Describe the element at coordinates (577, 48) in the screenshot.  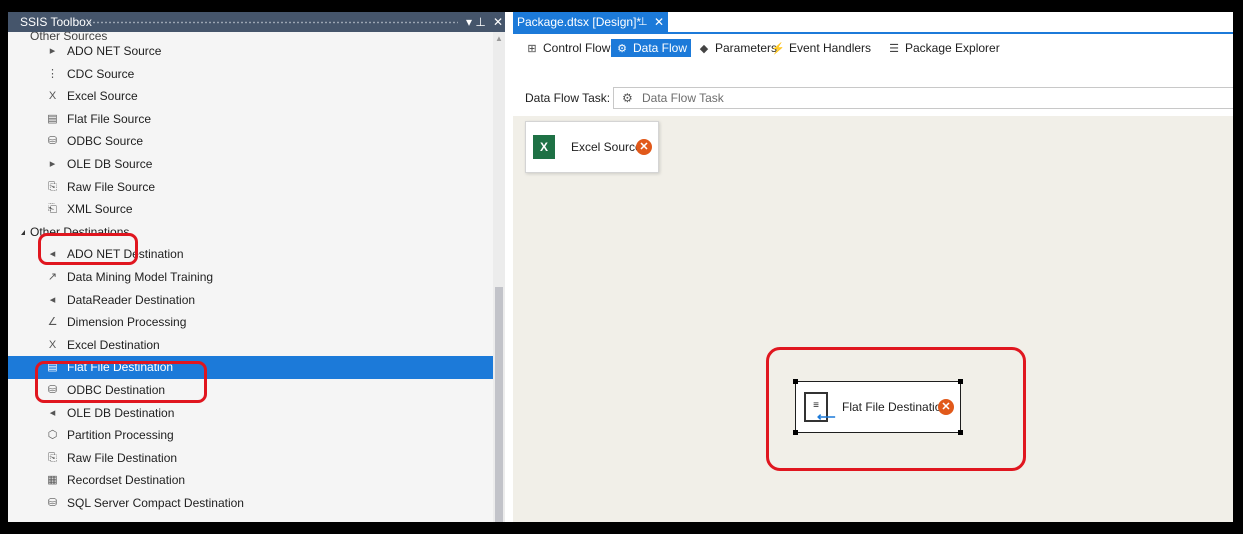
I see `tab-label: Control Flow` at that location.